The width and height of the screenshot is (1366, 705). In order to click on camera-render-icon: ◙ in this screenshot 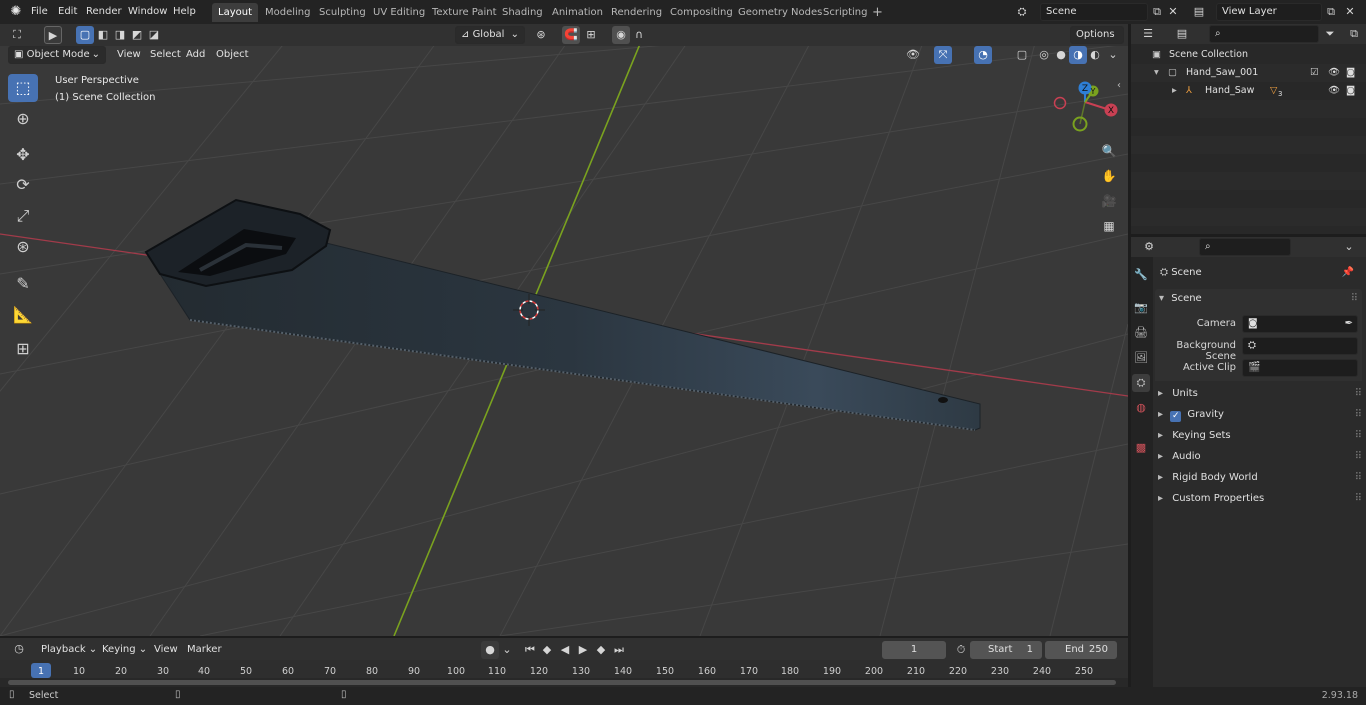, I will do `click(1350, 91)`.